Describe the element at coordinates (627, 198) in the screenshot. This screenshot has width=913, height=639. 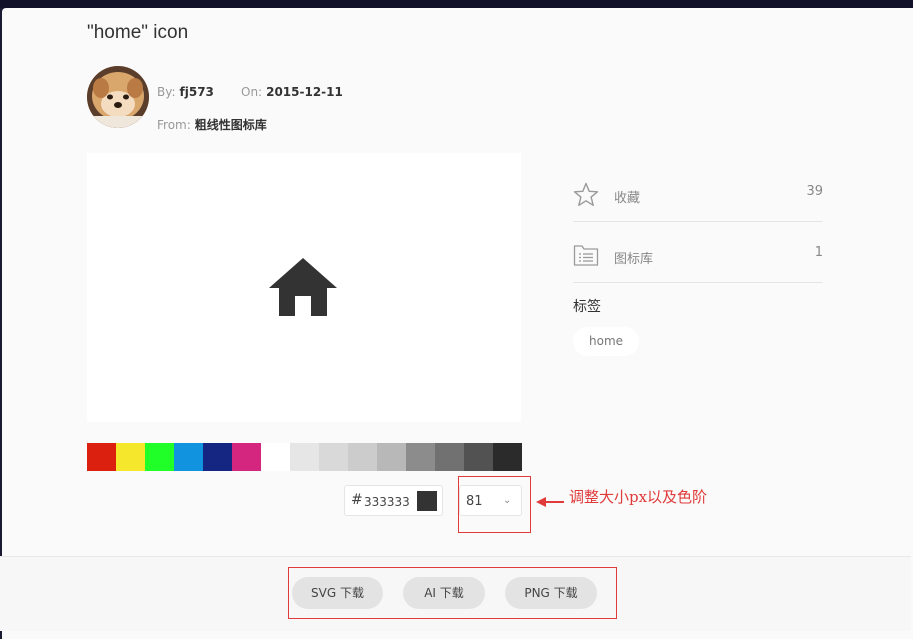
I see `favorites-label: 收藏` at that location.